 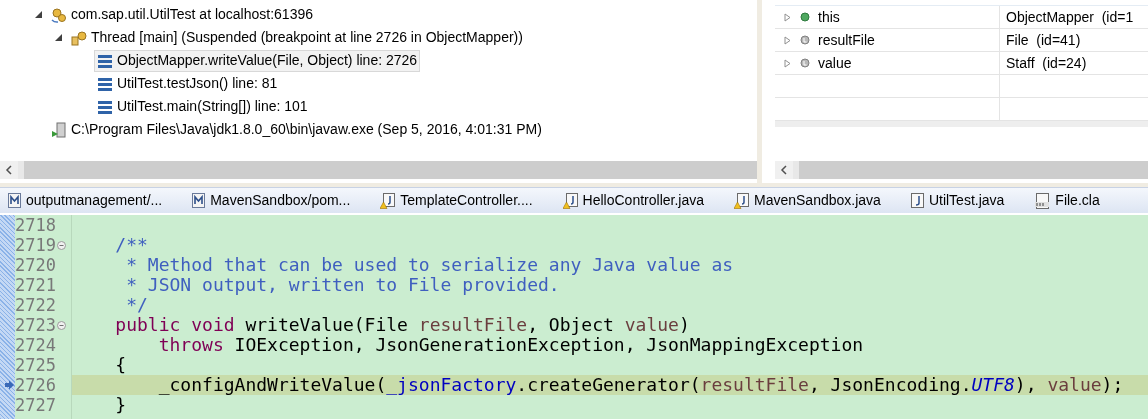 What do you see at coordinates (640, 385) in the screenshot?
I see `code-line: _configAndWriteValue(_jsonFactory.createGenerator(resultFile, JsonEncoding.UTF8), value);` at bounding box center [640, 385].